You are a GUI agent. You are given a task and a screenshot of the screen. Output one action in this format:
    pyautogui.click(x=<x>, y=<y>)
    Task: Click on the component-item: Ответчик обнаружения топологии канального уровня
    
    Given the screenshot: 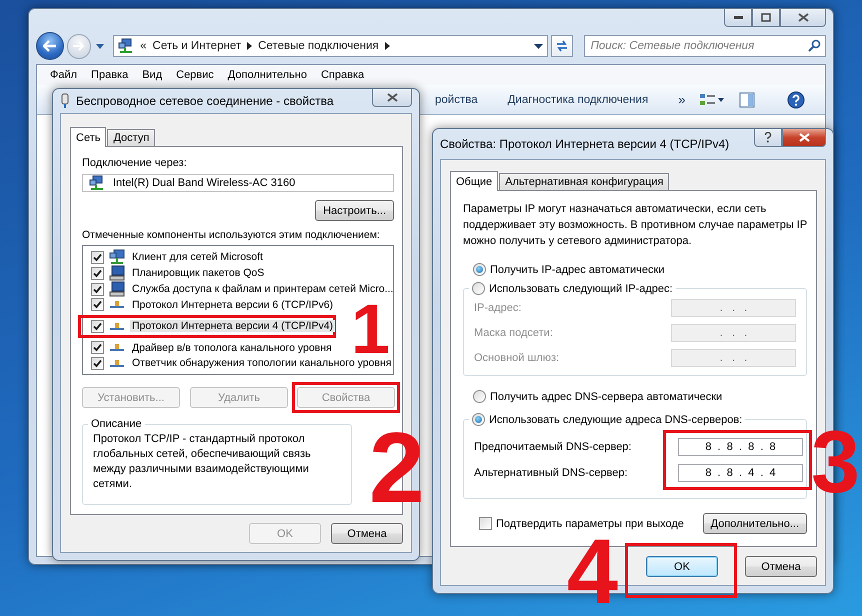 What is the action you would take?
    pyautogui.click(x=262, y=363)
    